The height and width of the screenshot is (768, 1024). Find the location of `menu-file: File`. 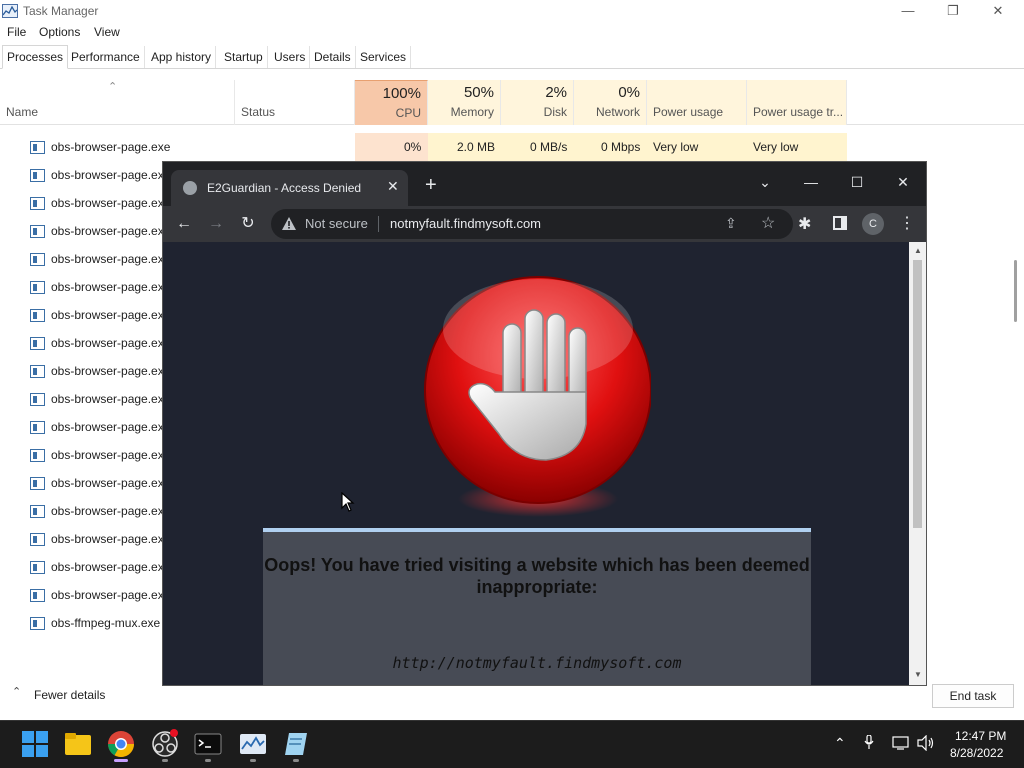

menu-file: File is located at coordinates (16, 32).